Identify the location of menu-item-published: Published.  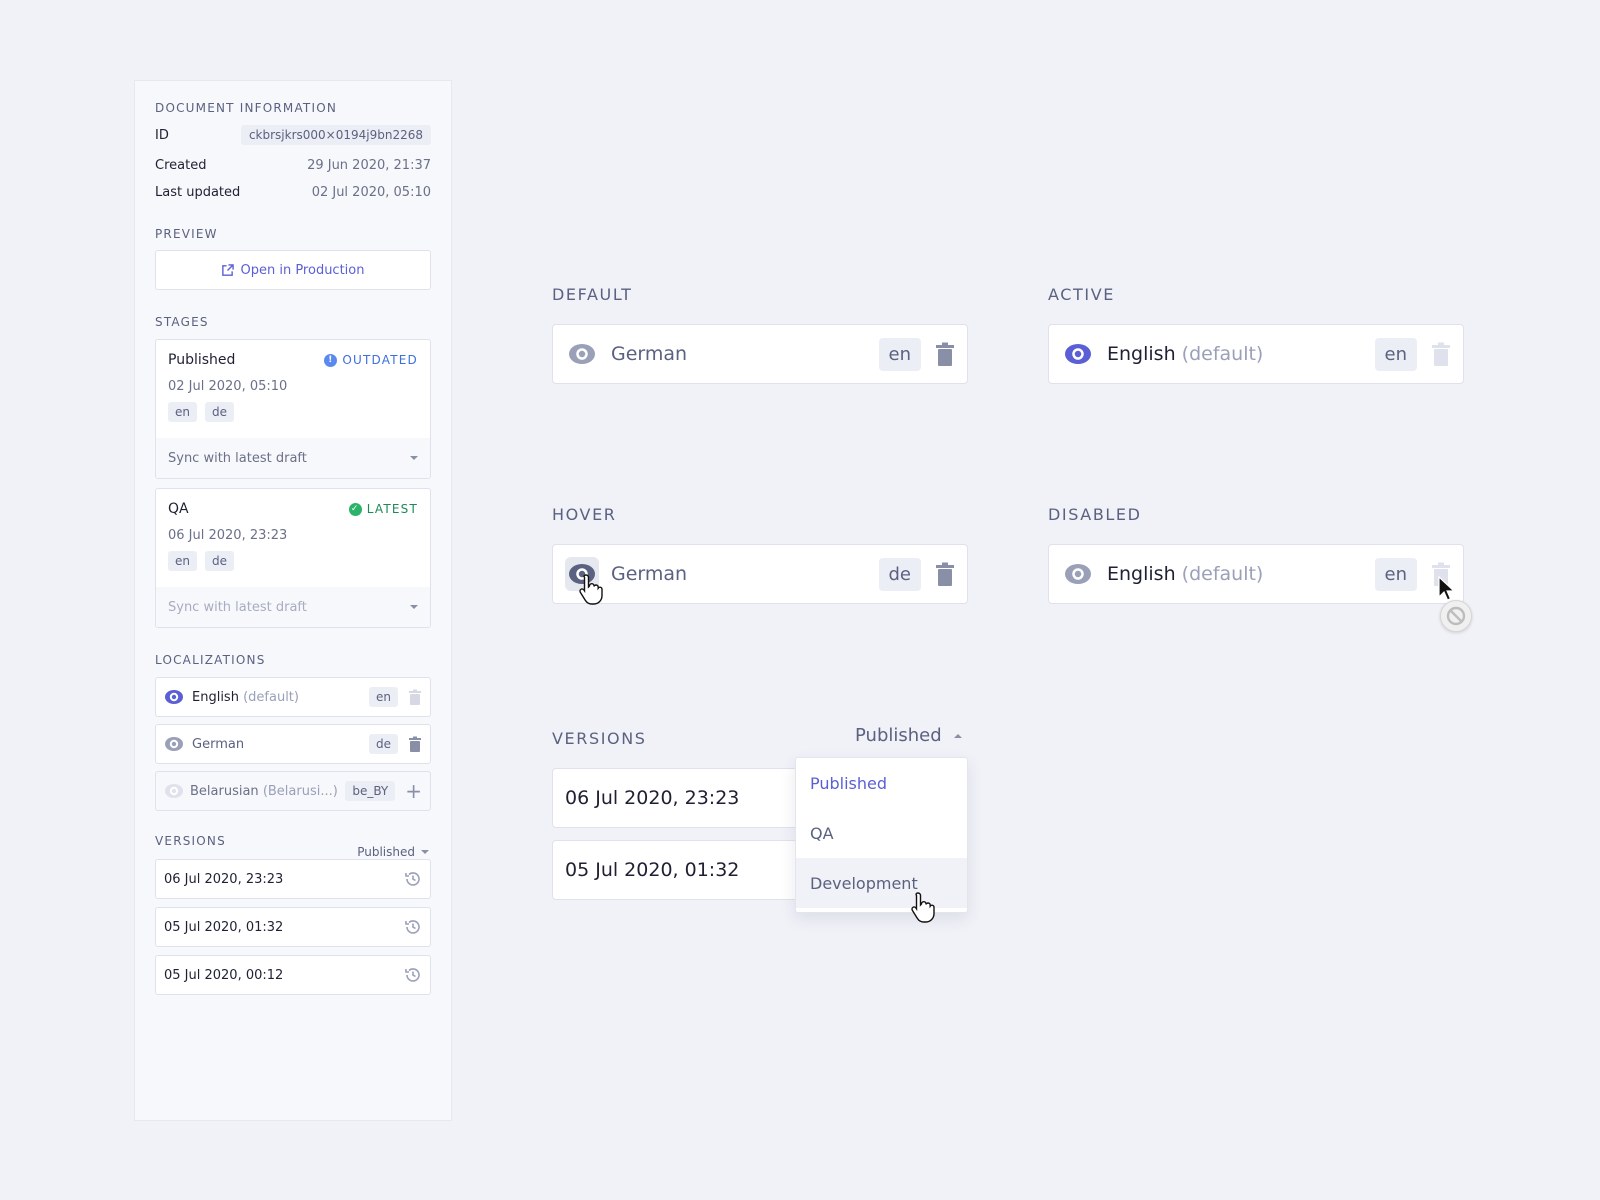
(881, 783).